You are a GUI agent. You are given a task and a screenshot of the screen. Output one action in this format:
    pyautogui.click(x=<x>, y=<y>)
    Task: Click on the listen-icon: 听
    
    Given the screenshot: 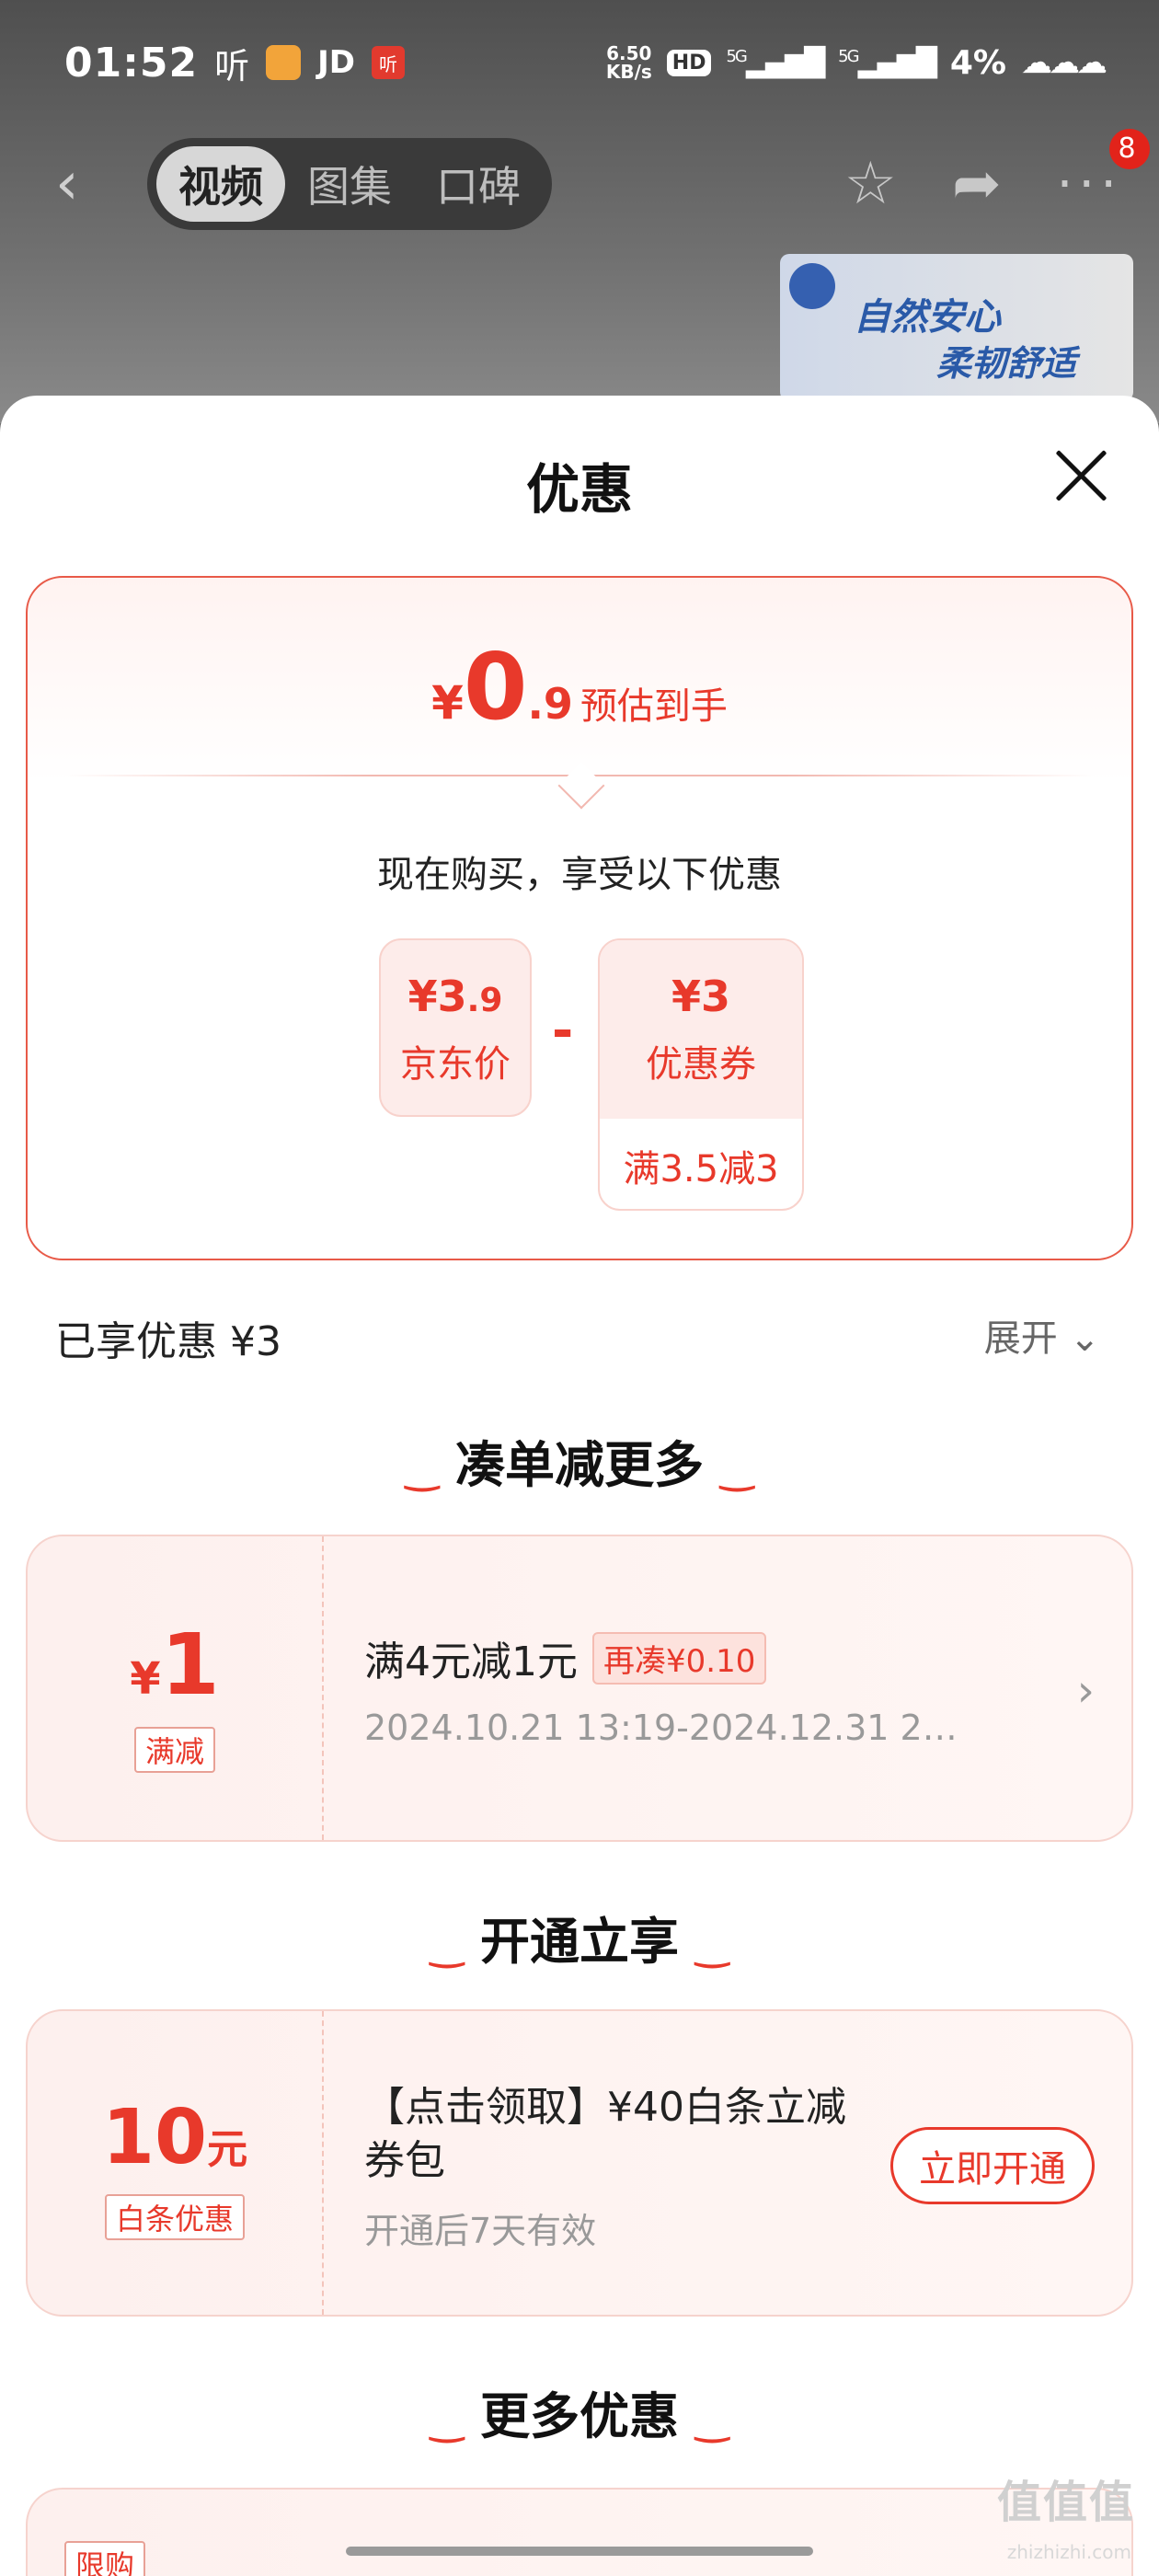 What is the action you would take?
    pyautogui.click(x=232, y=65)
    